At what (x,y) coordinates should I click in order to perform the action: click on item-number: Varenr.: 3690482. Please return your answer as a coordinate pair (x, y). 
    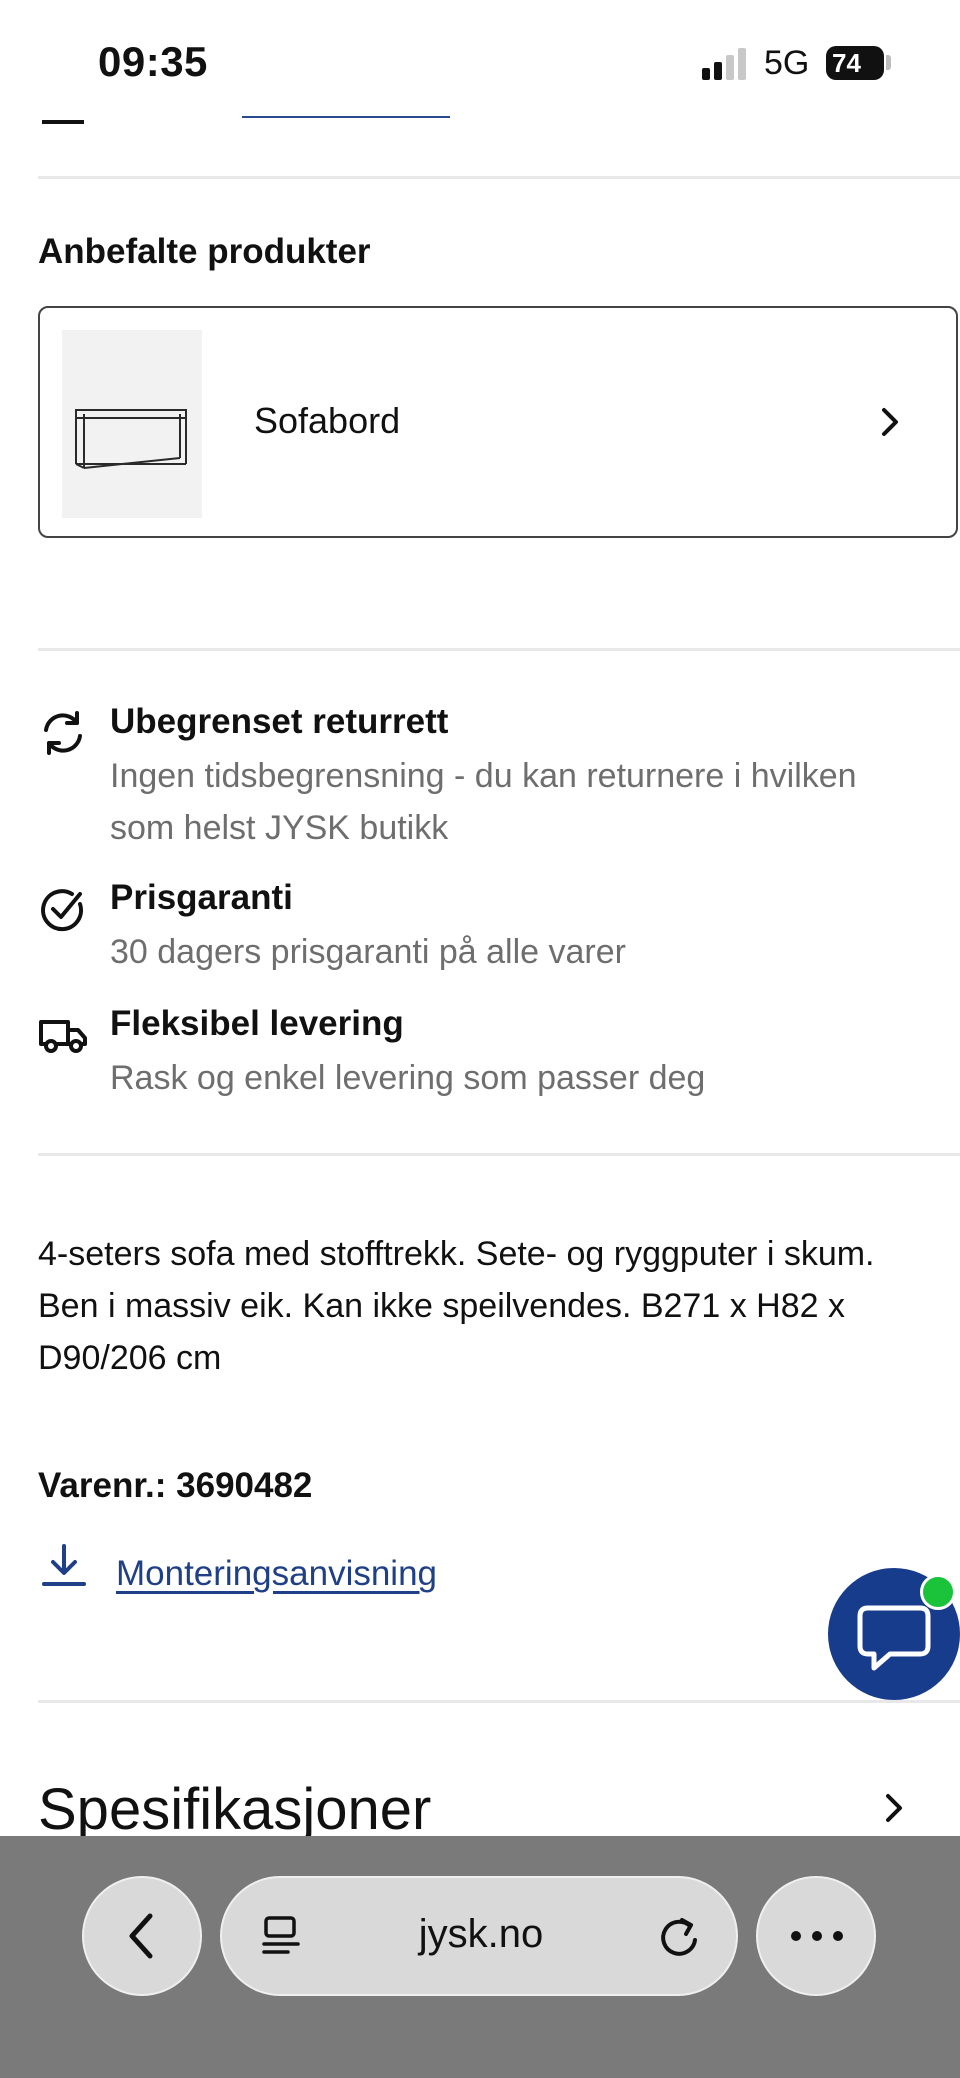
    Looking at the image, I should click on (175, 1486).